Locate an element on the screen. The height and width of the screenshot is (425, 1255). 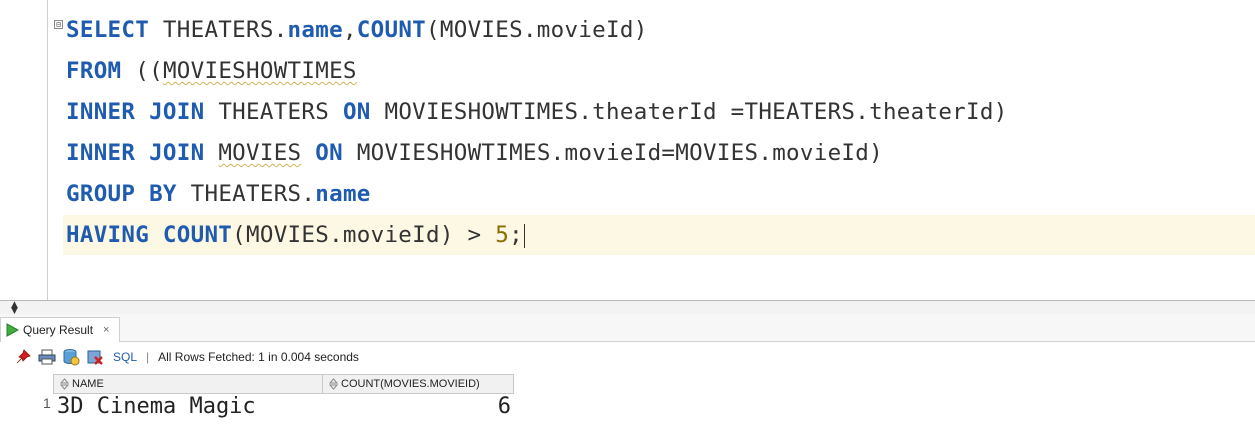
splitter-arrows-icon: ▲ ▼ is located at coordinates (14, 308).